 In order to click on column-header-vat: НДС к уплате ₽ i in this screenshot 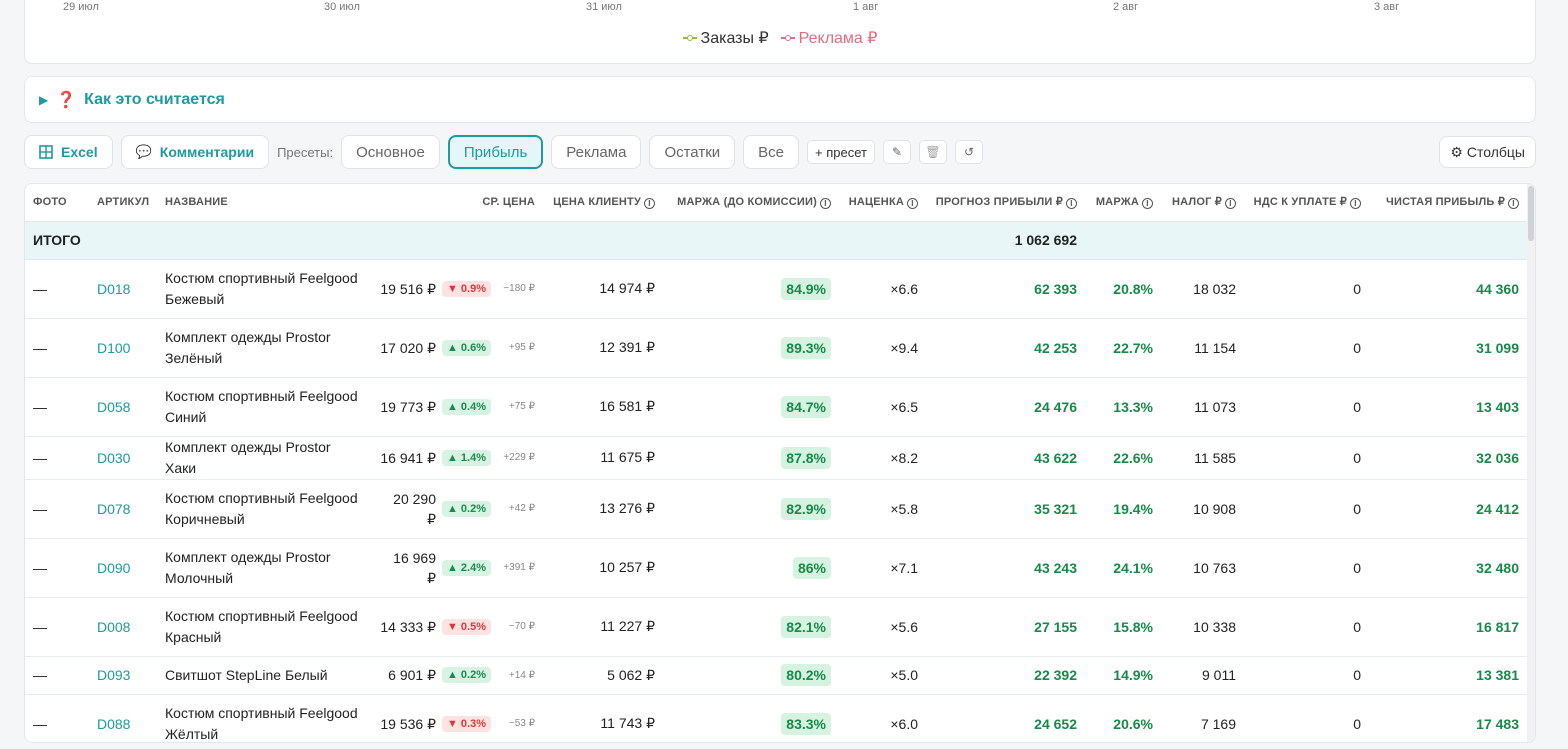, I will do `click(1306, 203)`.